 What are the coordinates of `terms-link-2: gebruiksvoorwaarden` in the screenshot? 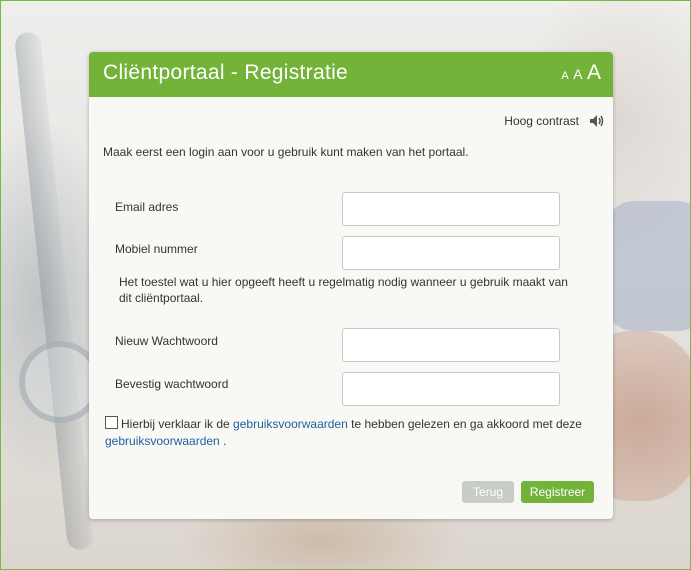 It's located at (162, 441).